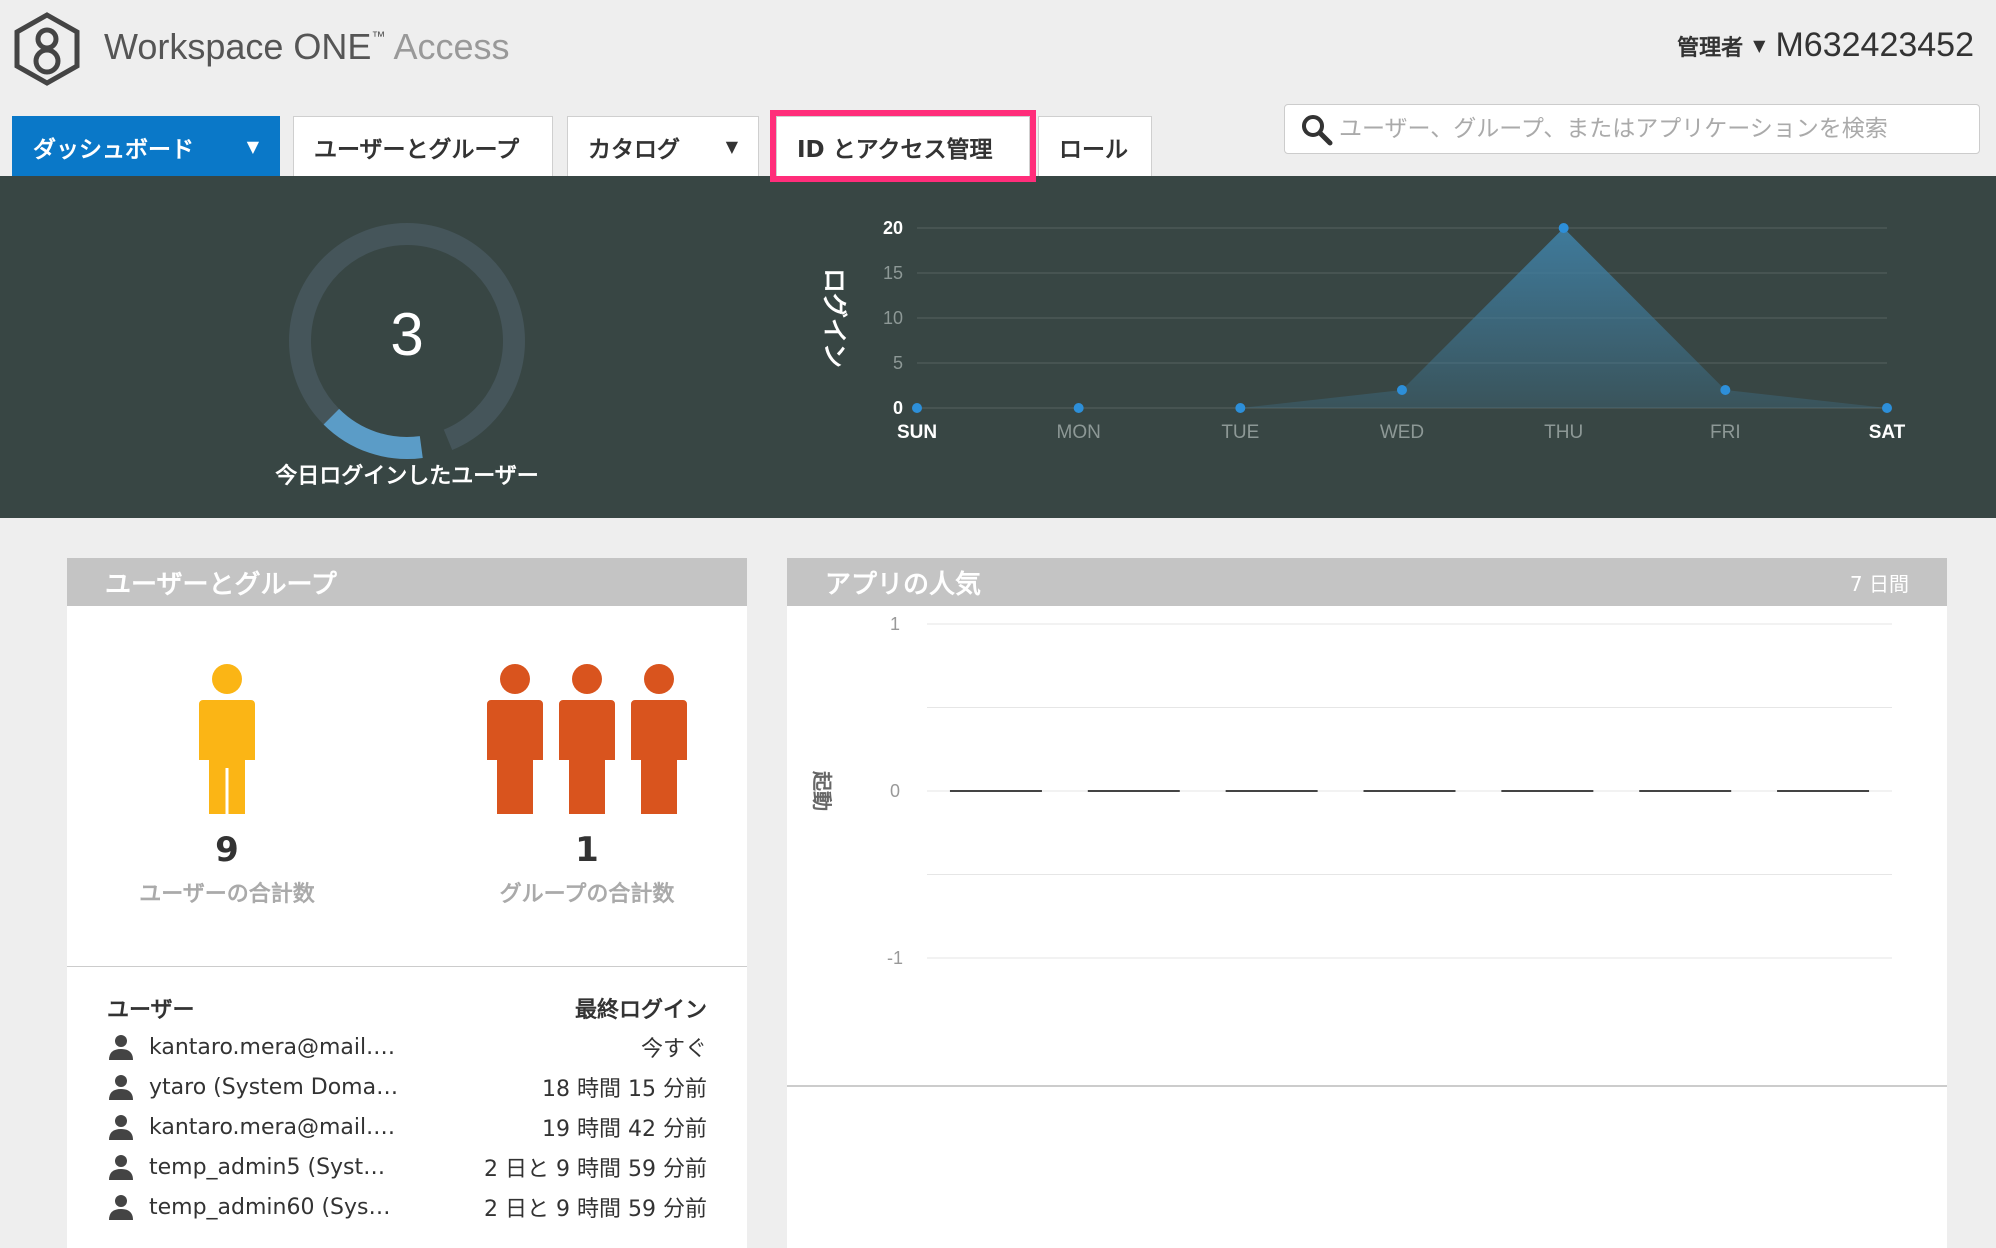 Image resolution: width=1996 pixels, height=1248 pixels. I want to click on y-tick-label: -1, so click(895, 957).